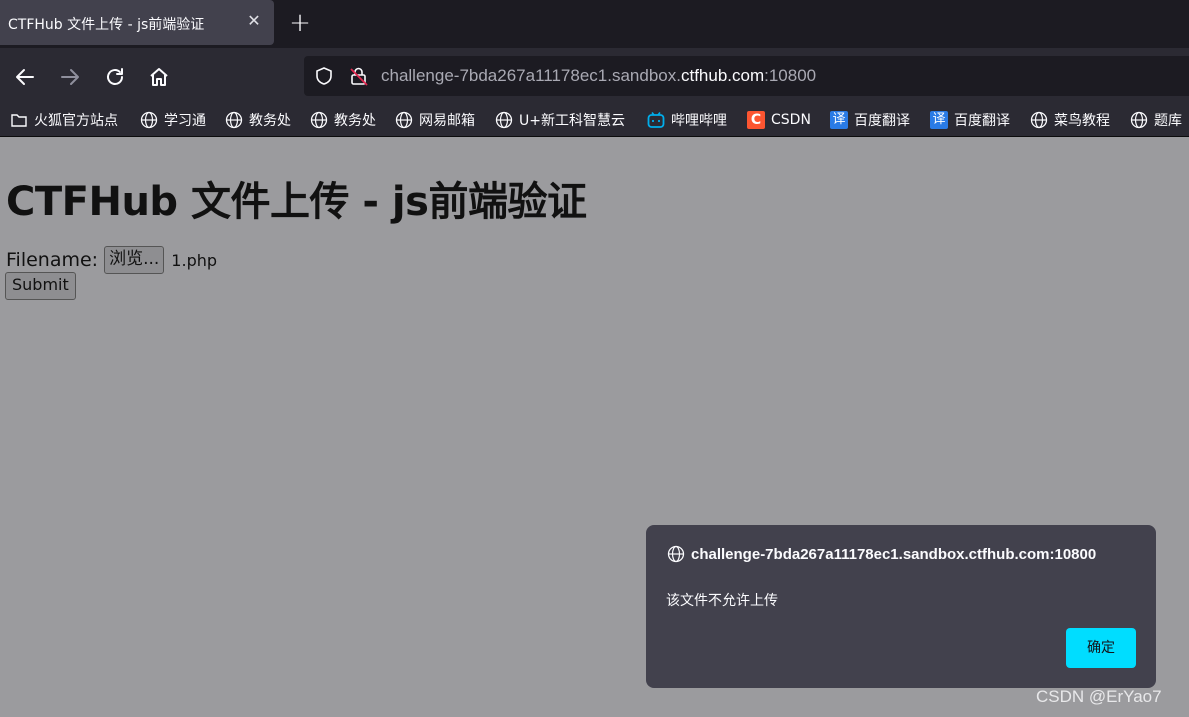 The height and width of the screenshot is (717, 1189). Describe the element at coordinates (594, 24) in the screenshot. I see `tab-strip: CTFHub 文件上传 - js前端验证 ✕ +` at that location.